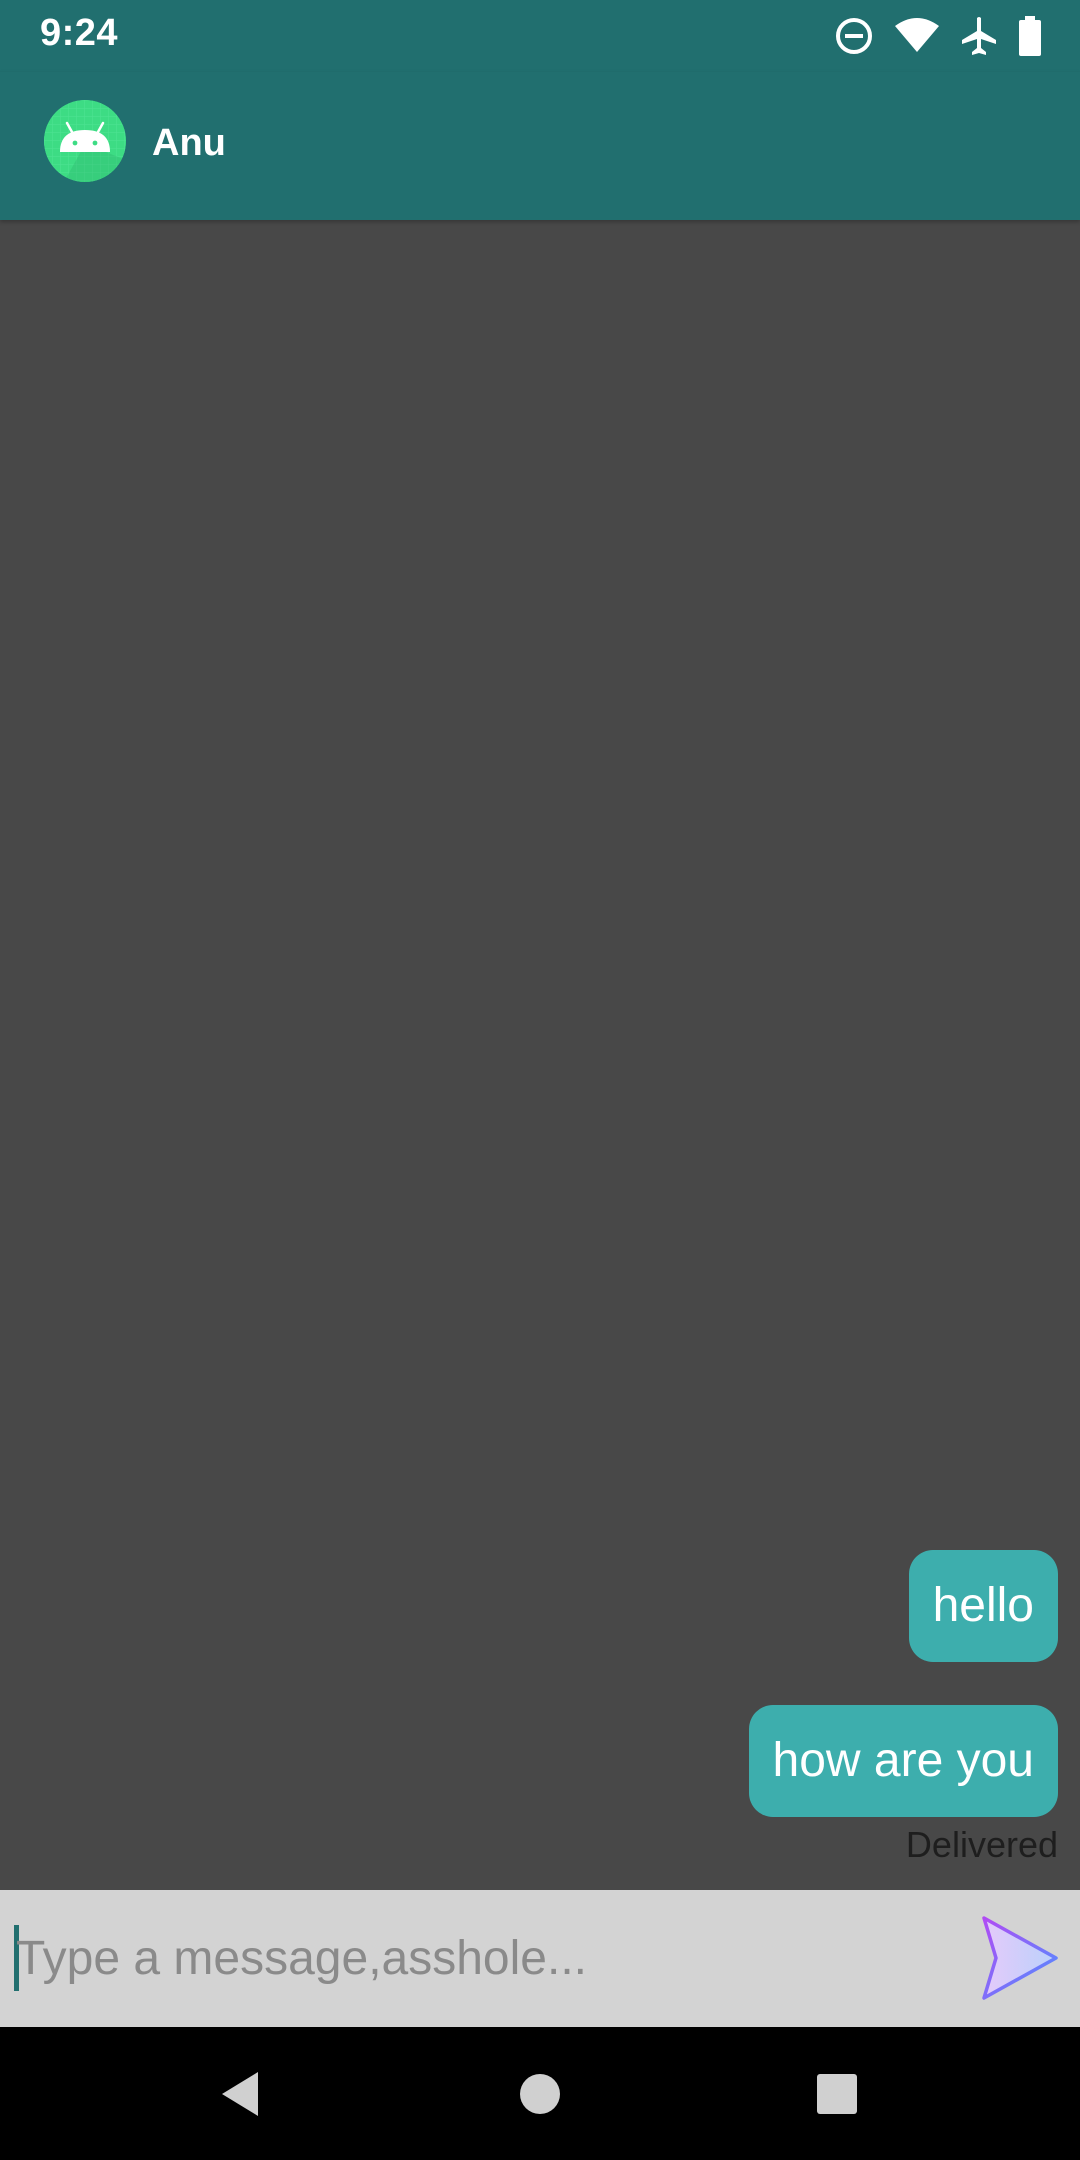 The height and width of the screenshot is (2160, 1080). What do you see at coordinates (854, 36) in the screenshot?
I see `do-not-disturb-icon` at bounding box center [854, 36].